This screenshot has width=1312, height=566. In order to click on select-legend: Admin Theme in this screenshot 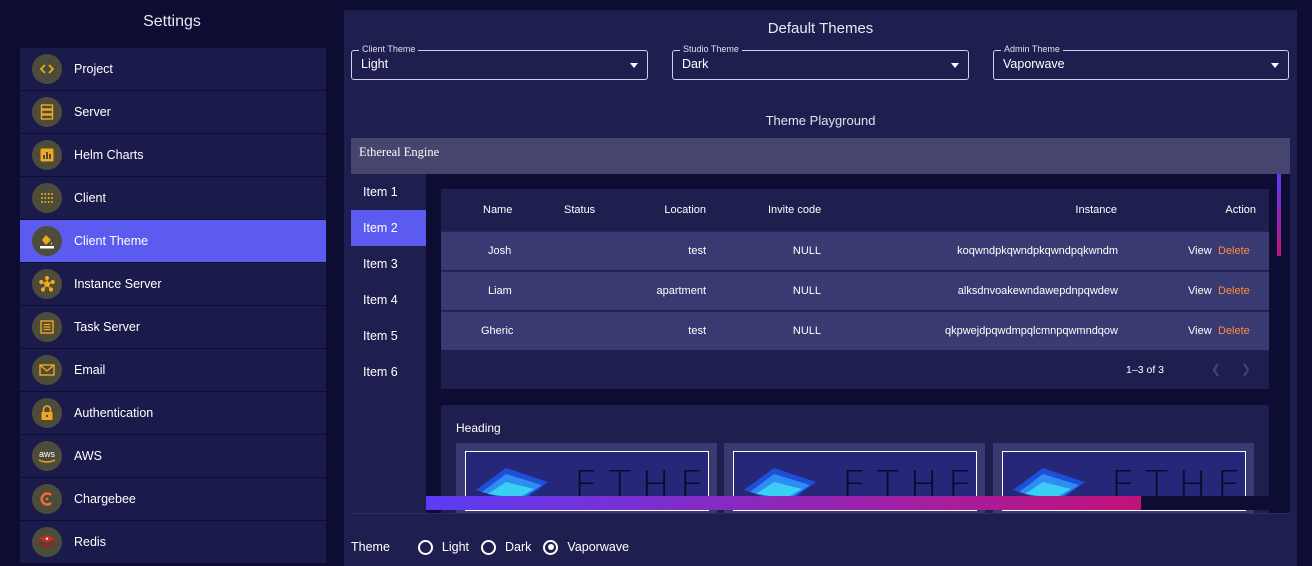, I will do `click(1032, 49)`.